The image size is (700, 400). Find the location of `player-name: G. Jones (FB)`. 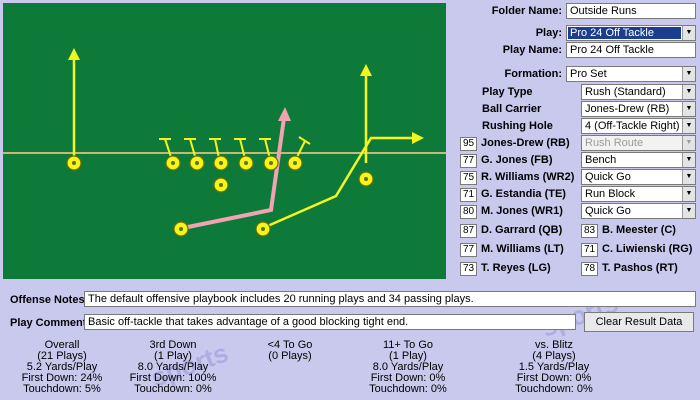

player-name: G. Jones (FB) is located at coordinates (517, 160).